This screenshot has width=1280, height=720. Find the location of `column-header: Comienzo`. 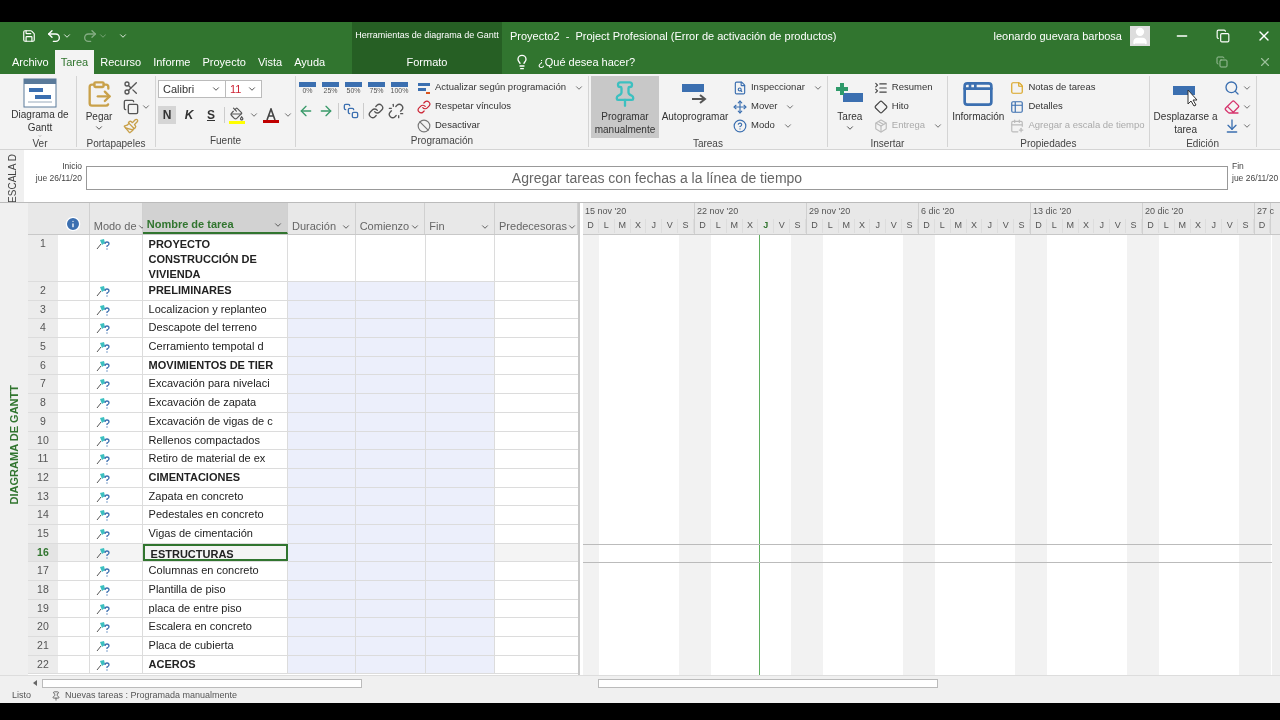

column-header: Comienzo is located at coordinates (390, 218).